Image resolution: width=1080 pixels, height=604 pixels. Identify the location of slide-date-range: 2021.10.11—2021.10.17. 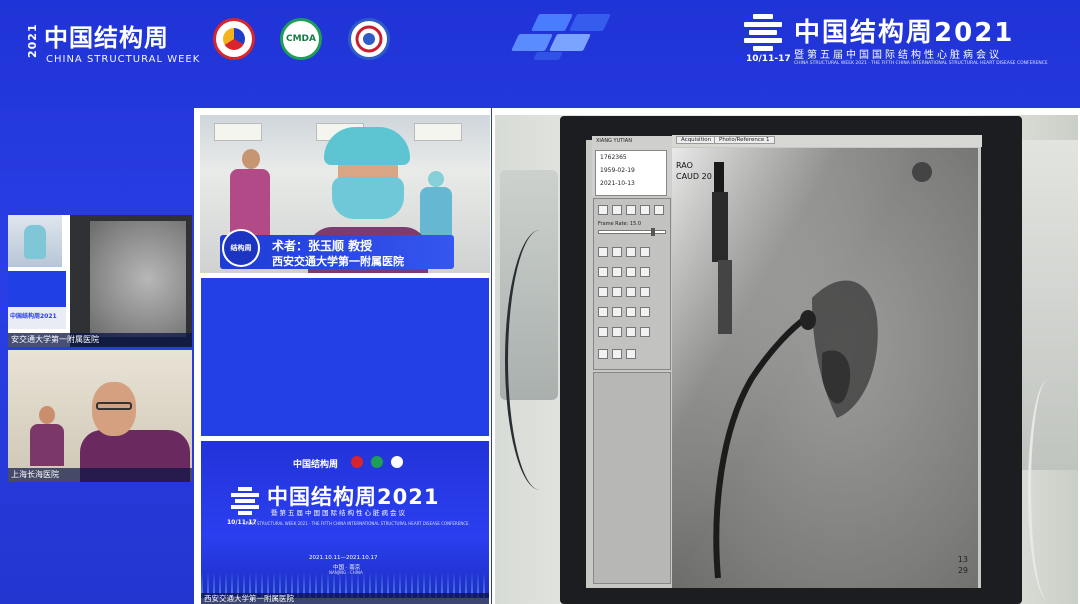
(343, 558).